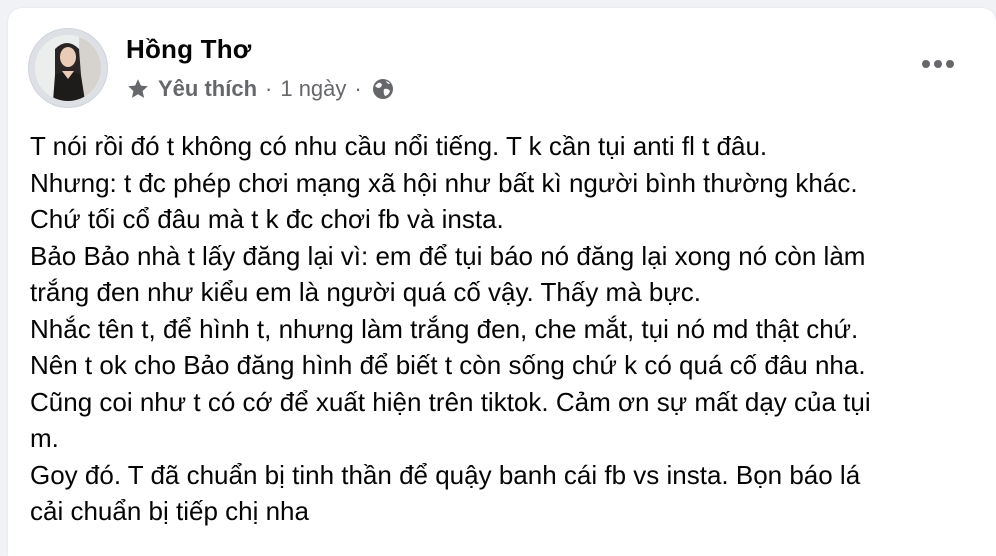 Image resolution: width=996 pixels, height=556 pixels. Describe the element at coordinates (138, 88) in the screenshot. I see `star-icon` at that location.